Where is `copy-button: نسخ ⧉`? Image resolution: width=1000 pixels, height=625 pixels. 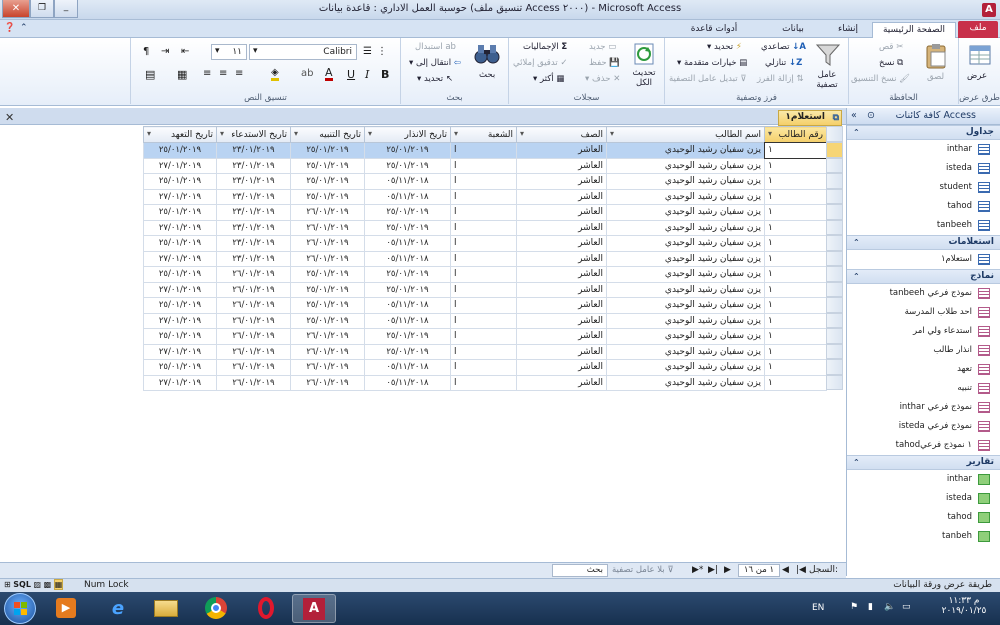
copy-button: نسخ ⧉ is located at coordinates (891, 63).